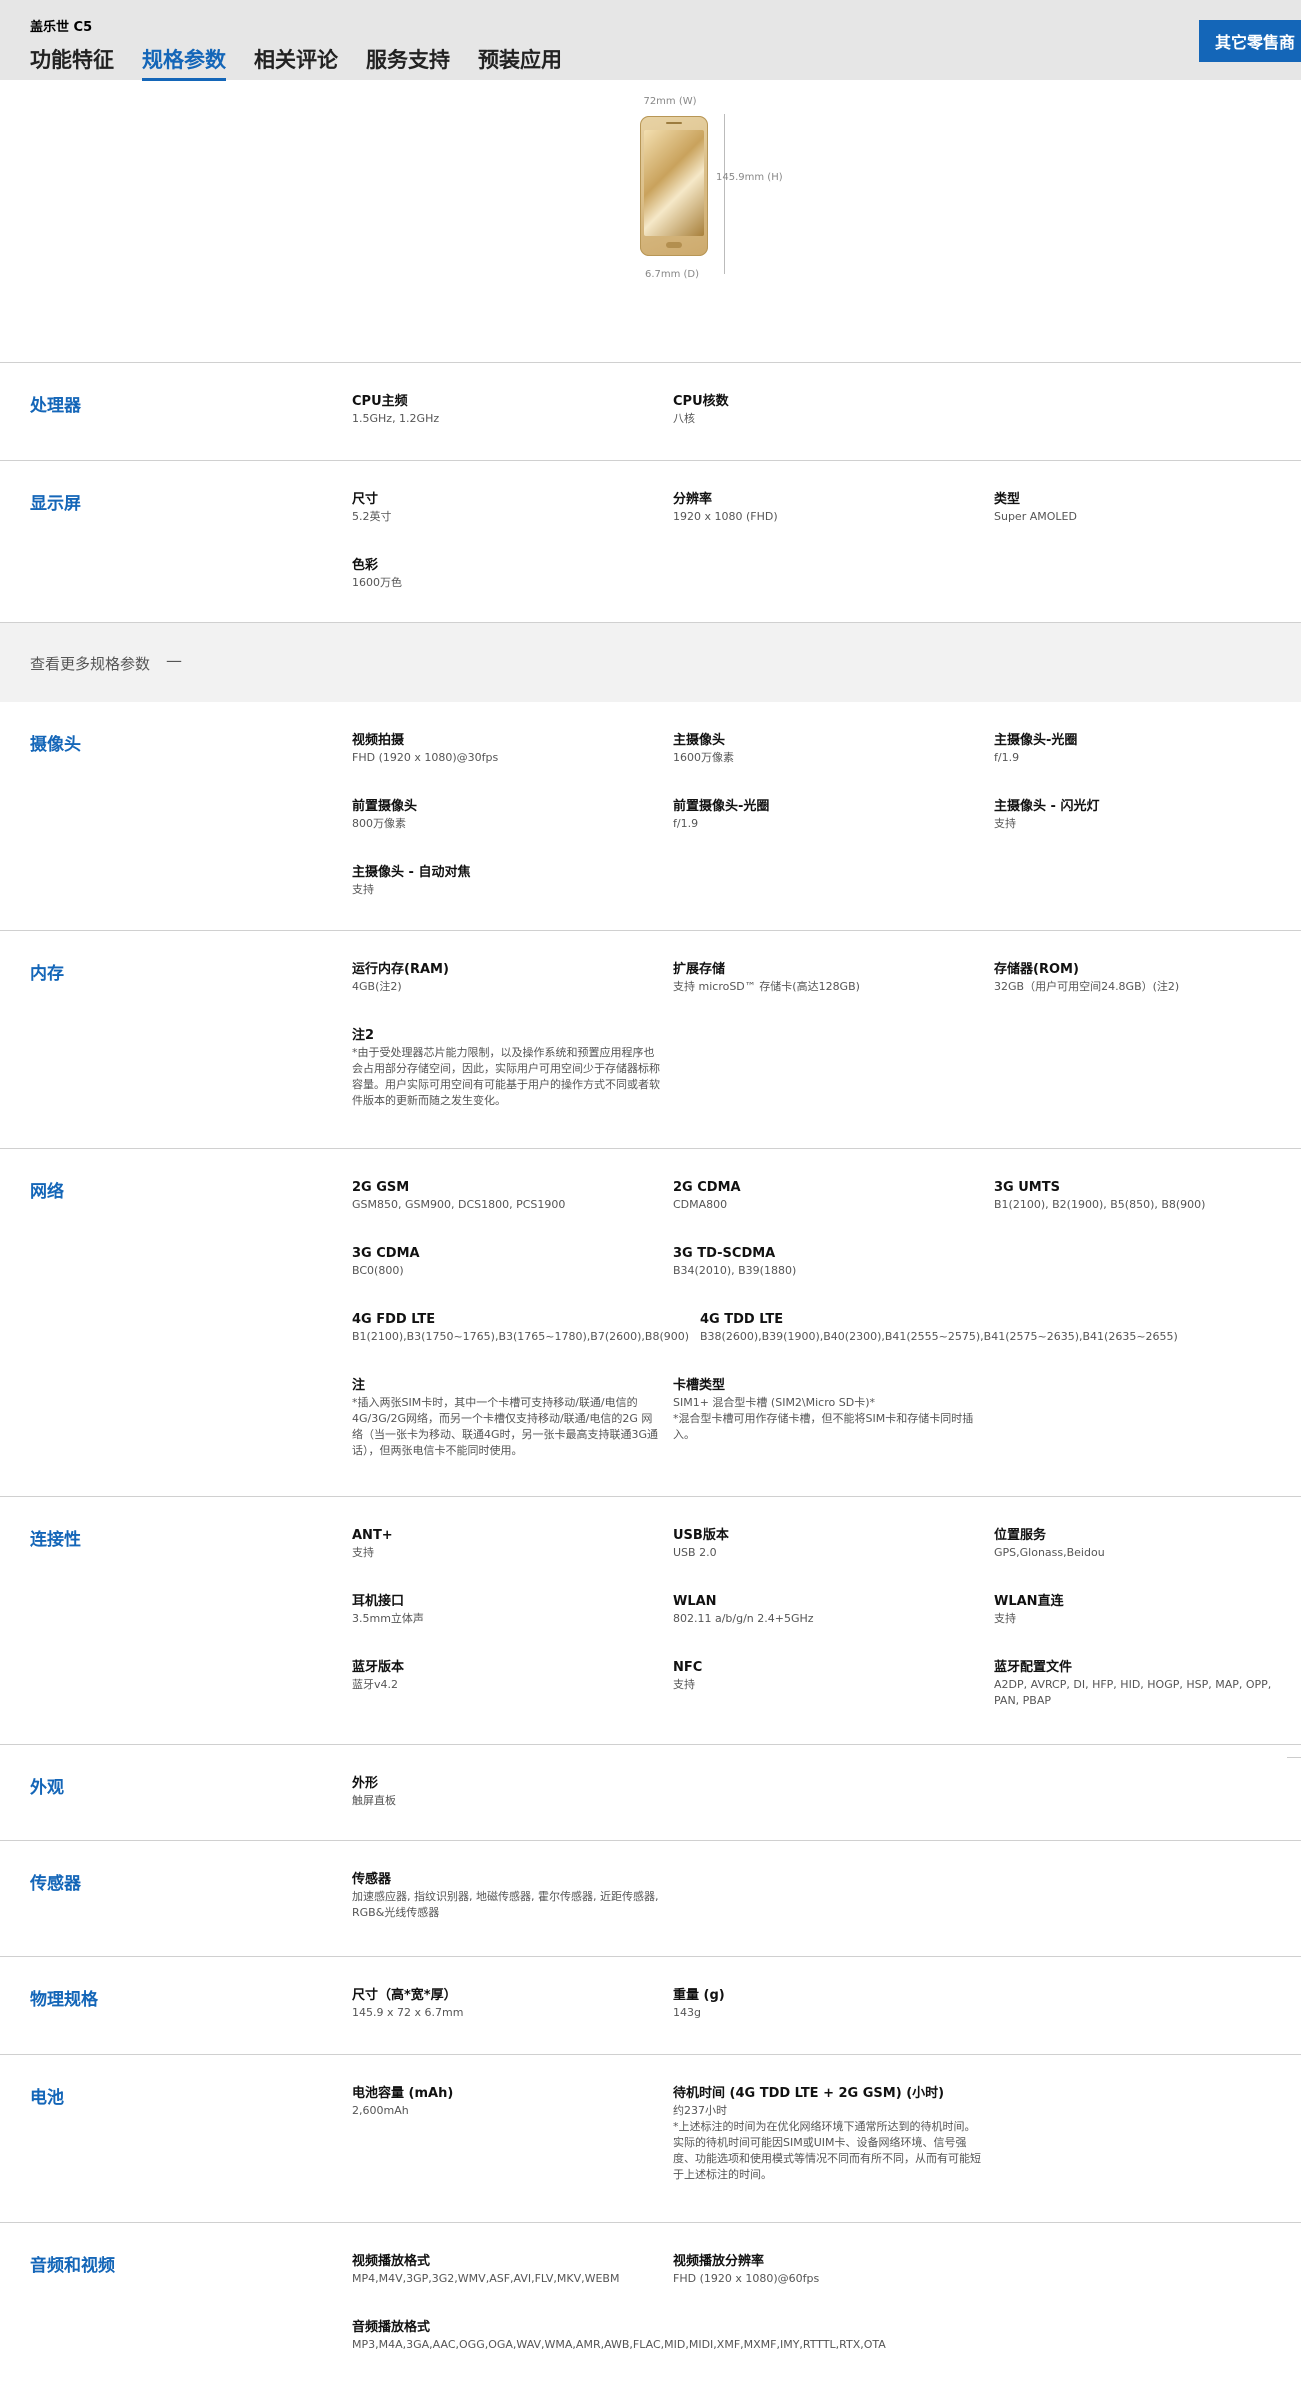 The image size is (1301, 2384). What do you see at coordinates (1036, 740) in the screenshot?
I see `spec-label: 主摄像头-光圈` at bounding box center [1036, 740].